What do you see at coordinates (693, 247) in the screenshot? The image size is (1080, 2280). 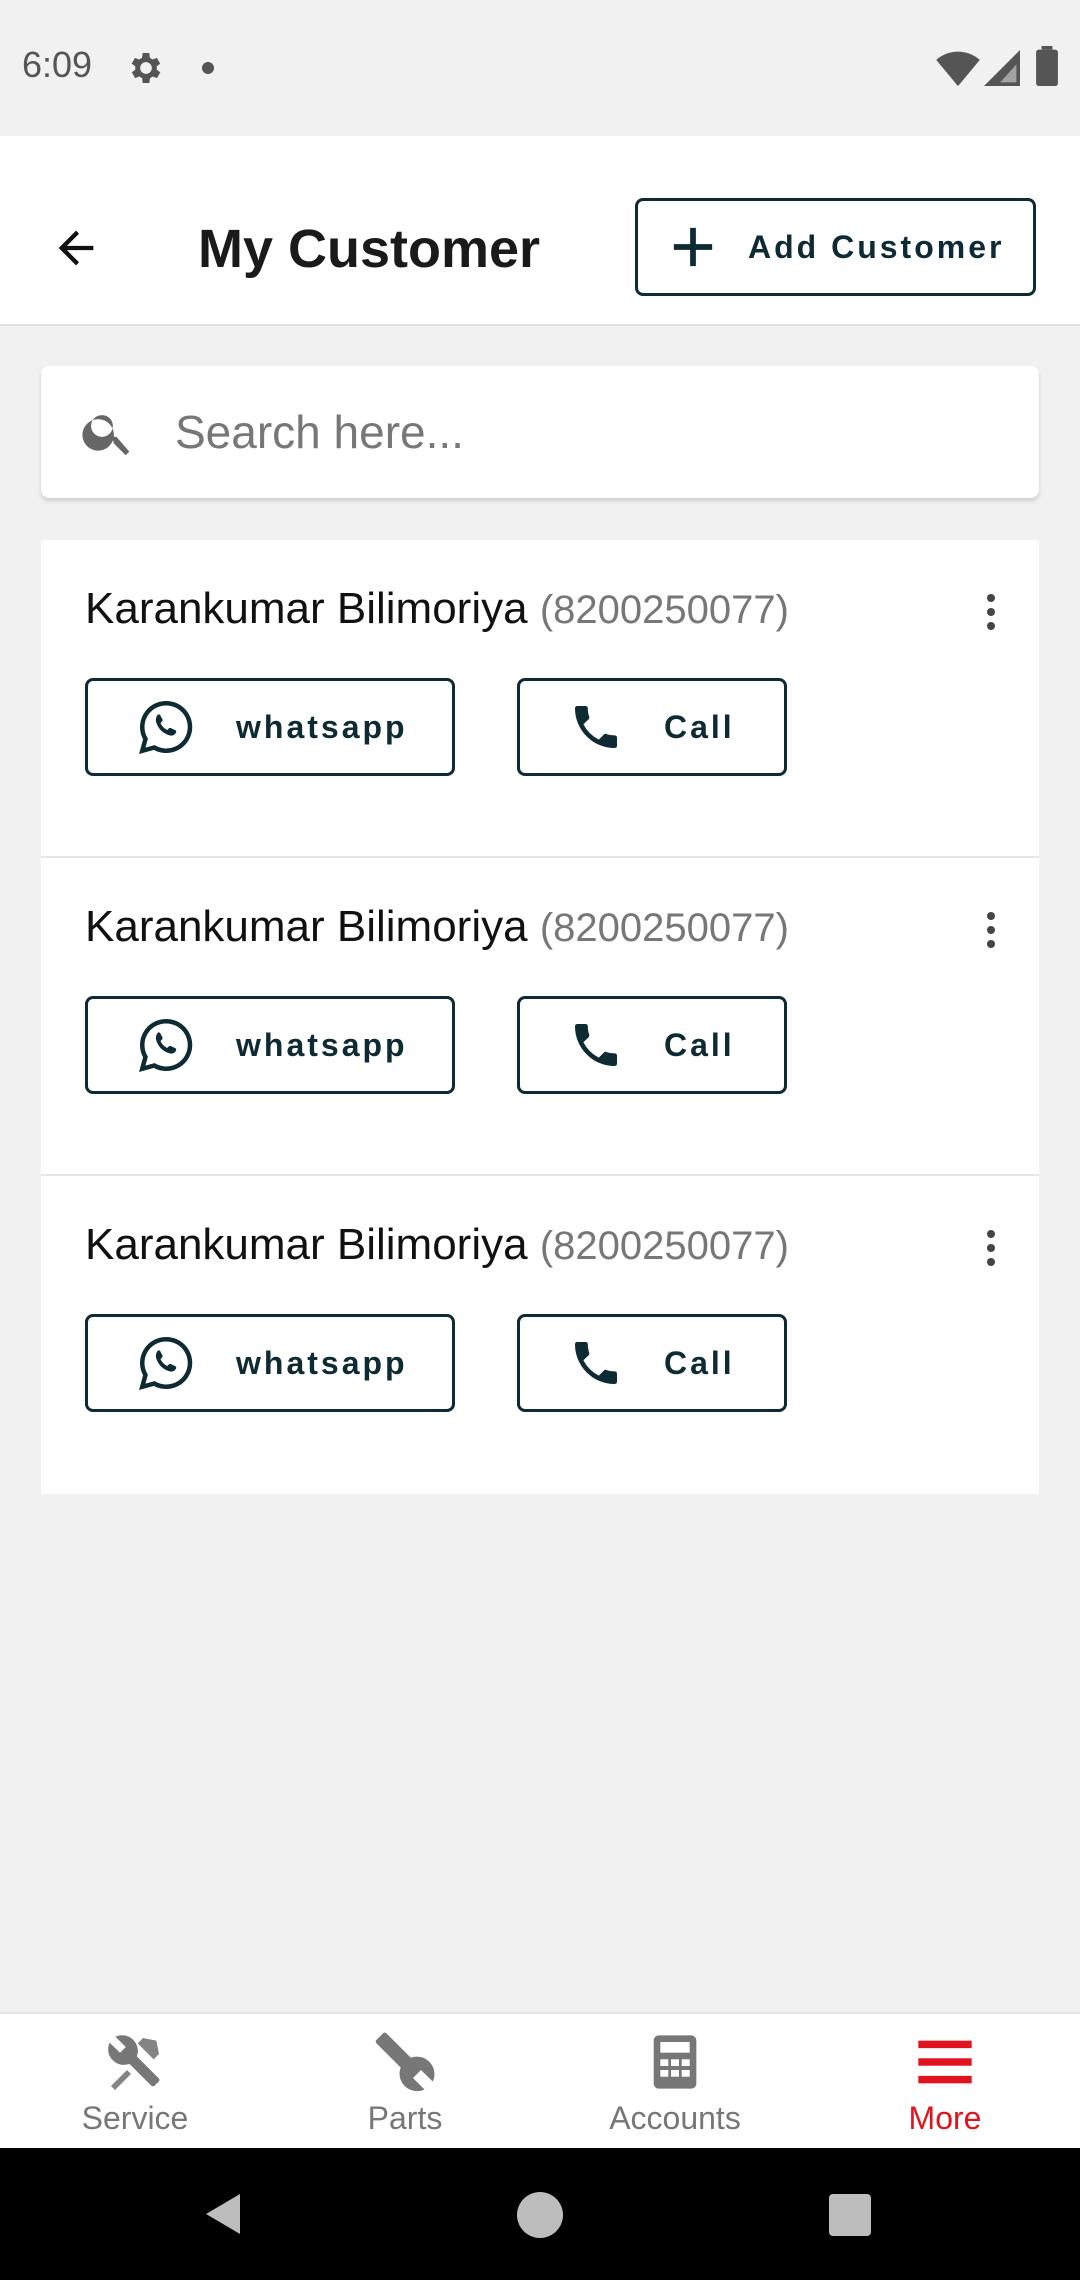 I see `plus-icon` at bounding box center [693, 247].